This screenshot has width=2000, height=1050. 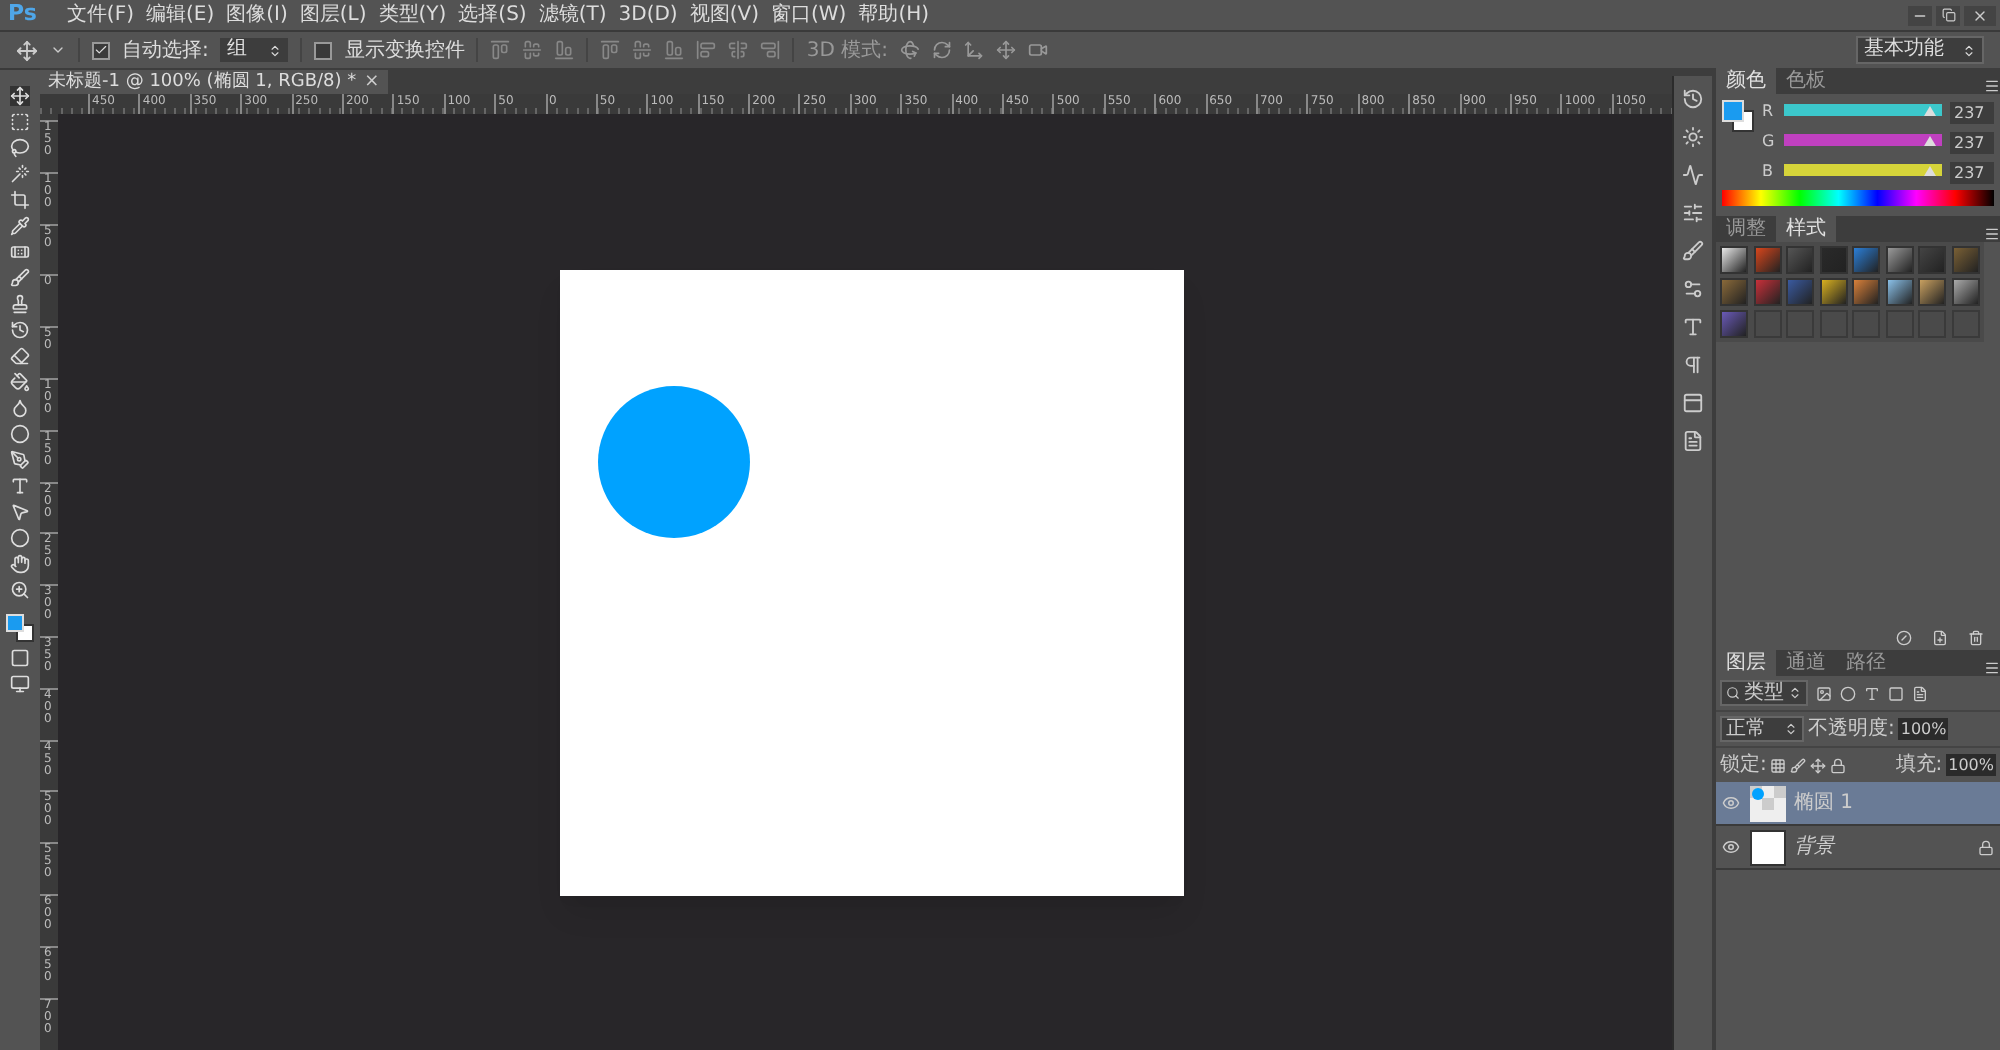 What do you see at coordinates (20, 512) in the screenshot?
I see `selection-tool-icon` at bounding box center [20, 512].